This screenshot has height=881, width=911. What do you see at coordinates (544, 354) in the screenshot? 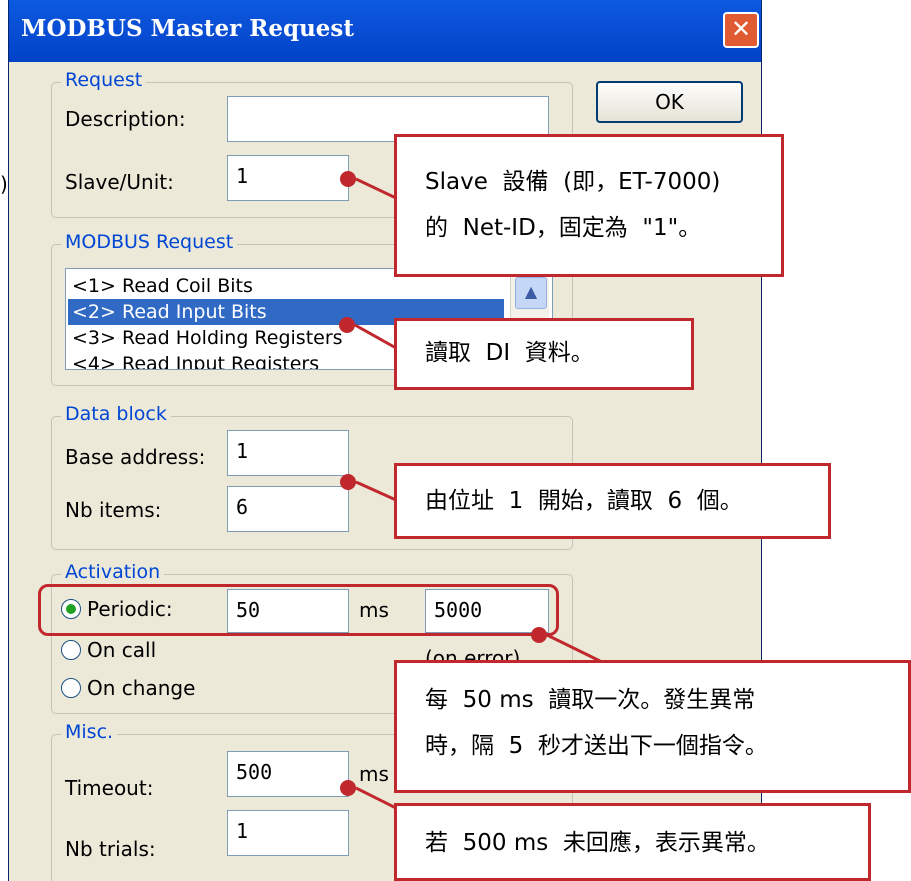
I see `read-di-callout: 讀取 DI 資料。` at bounding box center [544, 354].